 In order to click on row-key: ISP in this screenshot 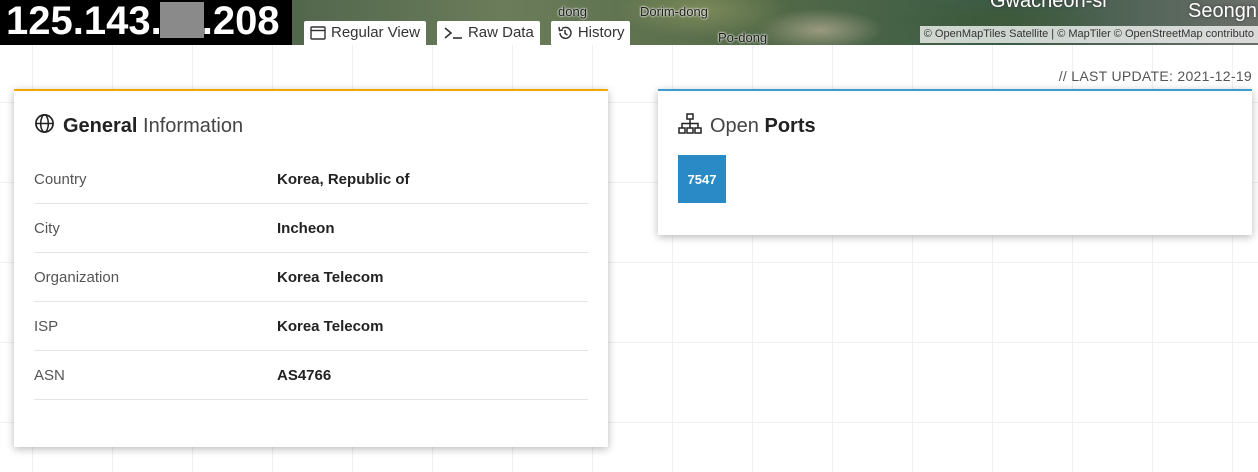, I will do `click(46, 326)`.